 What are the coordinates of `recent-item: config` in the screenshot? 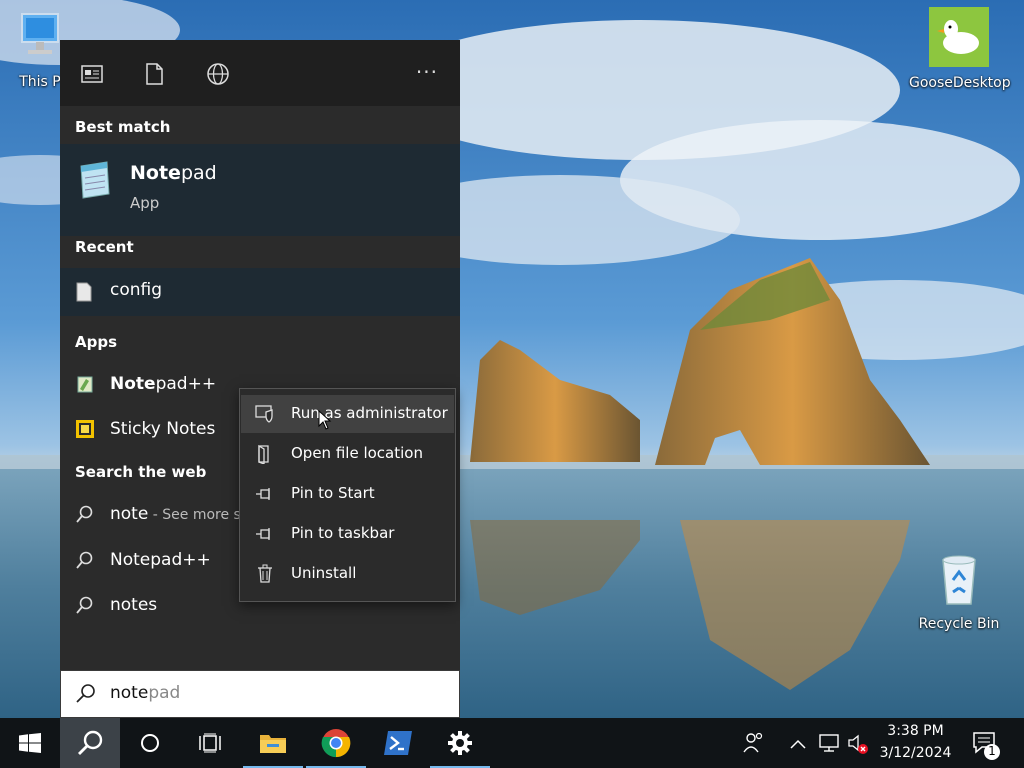 It's located at (260, 292).